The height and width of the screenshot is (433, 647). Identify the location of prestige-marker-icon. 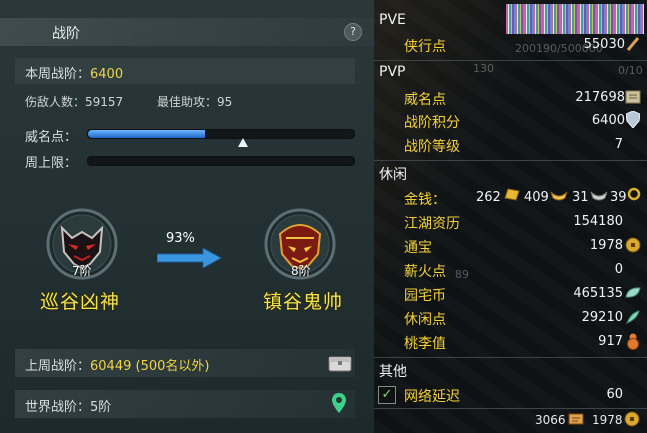
(243, 142).